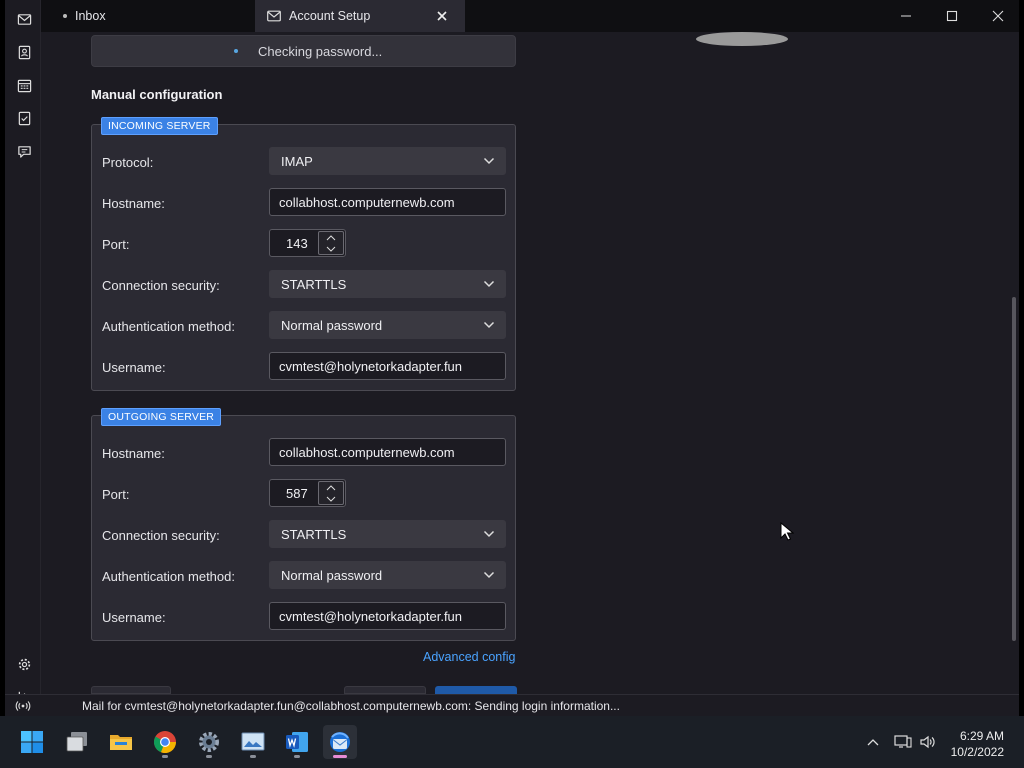 This screenshot has width=1024, height=768. I want to click on incoming-port-stepper: 143, so click(307, 243).